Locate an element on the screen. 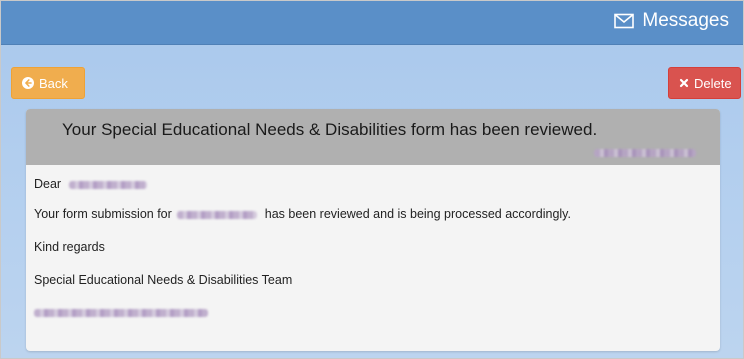 The height and width of the screenshot is (359, 744). redacted-email-line is located at coordinates (121, 312).